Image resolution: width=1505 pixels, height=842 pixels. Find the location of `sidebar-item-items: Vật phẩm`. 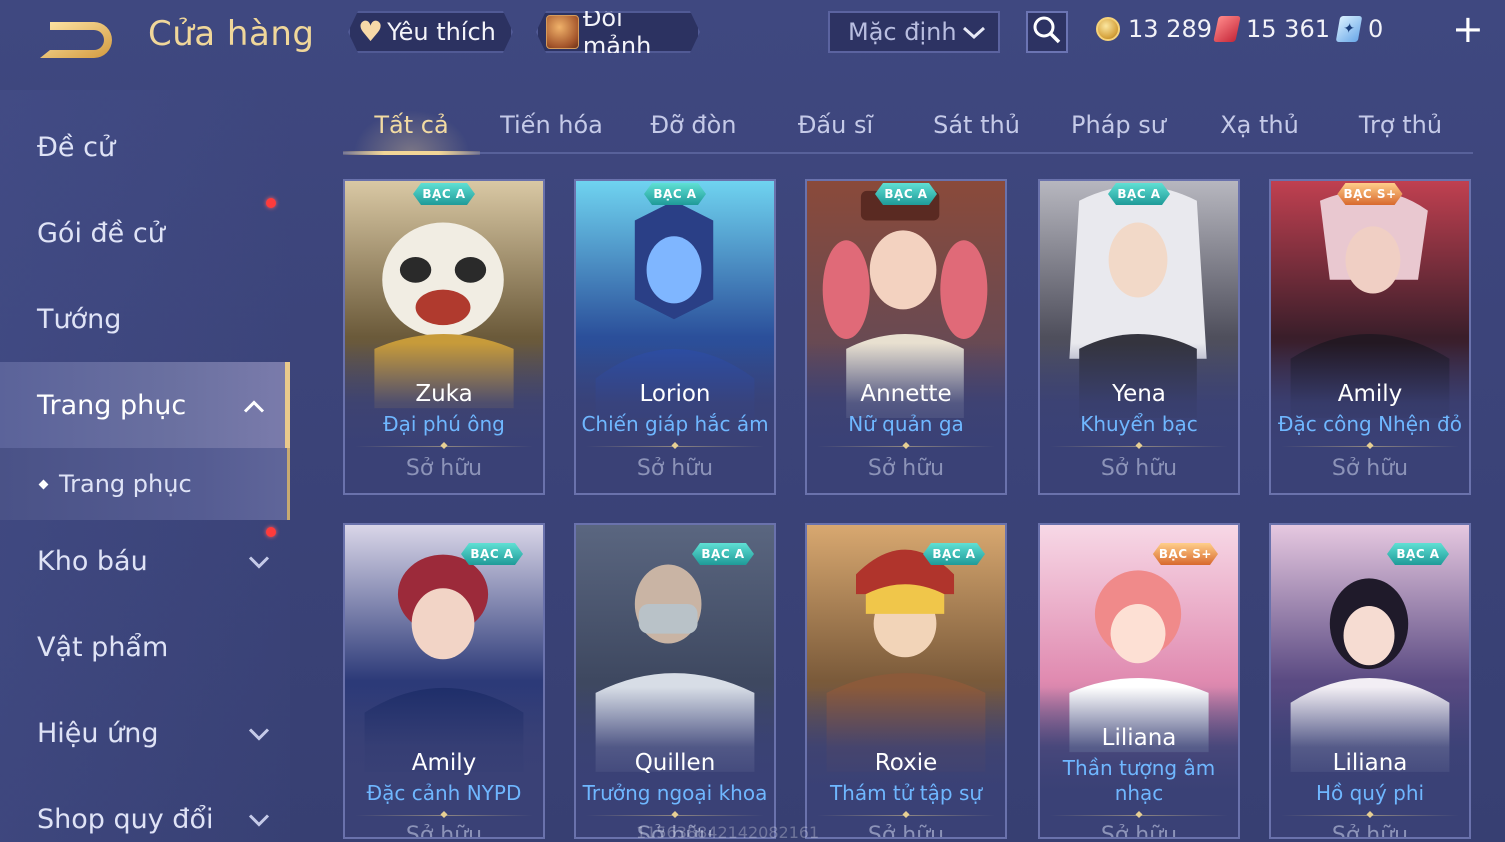

sidebar-item-items: Vật phẩm is located at coordinates (145, 647).